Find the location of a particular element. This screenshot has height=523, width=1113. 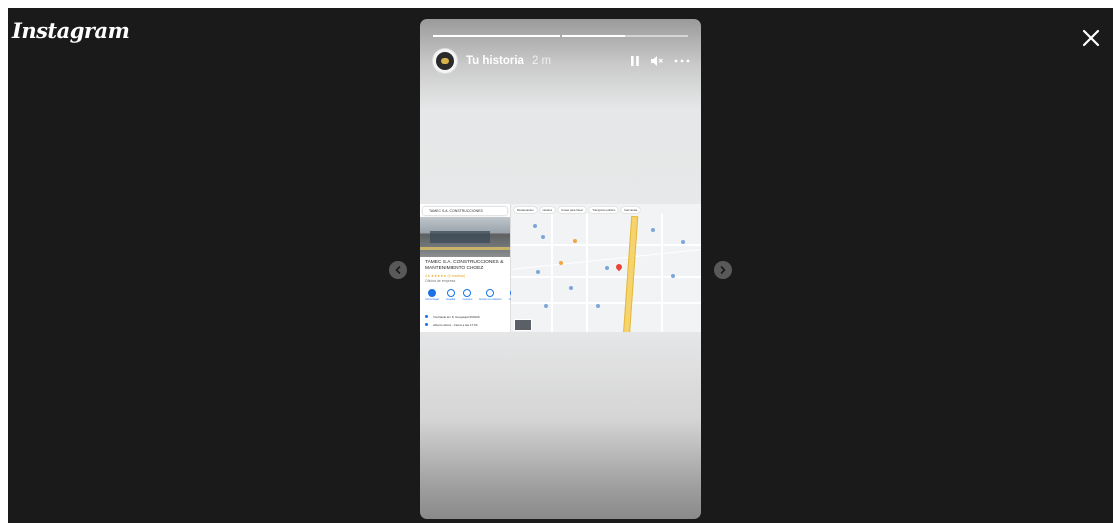

volume-muted-icon is located at coordinates (657, 61).